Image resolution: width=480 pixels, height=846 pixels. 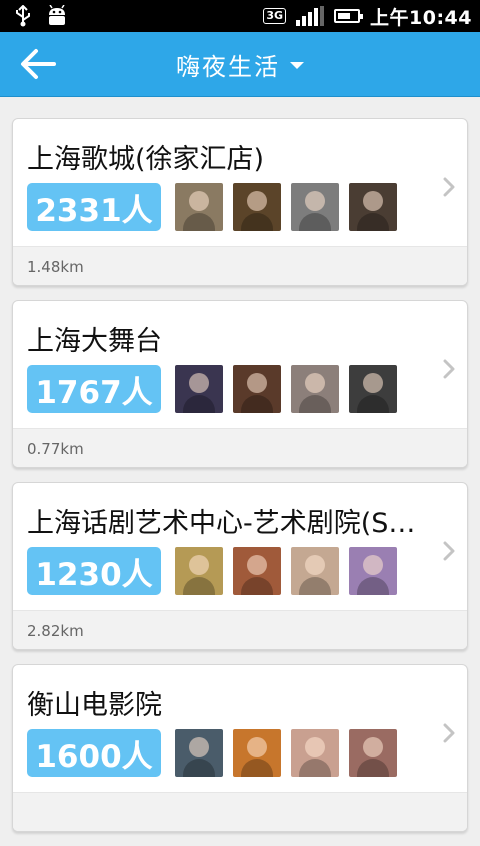 What do you see at coordinates (57, 15) in the screenshot?
I see `android-debug-icon` at bounding box center [57, 15].